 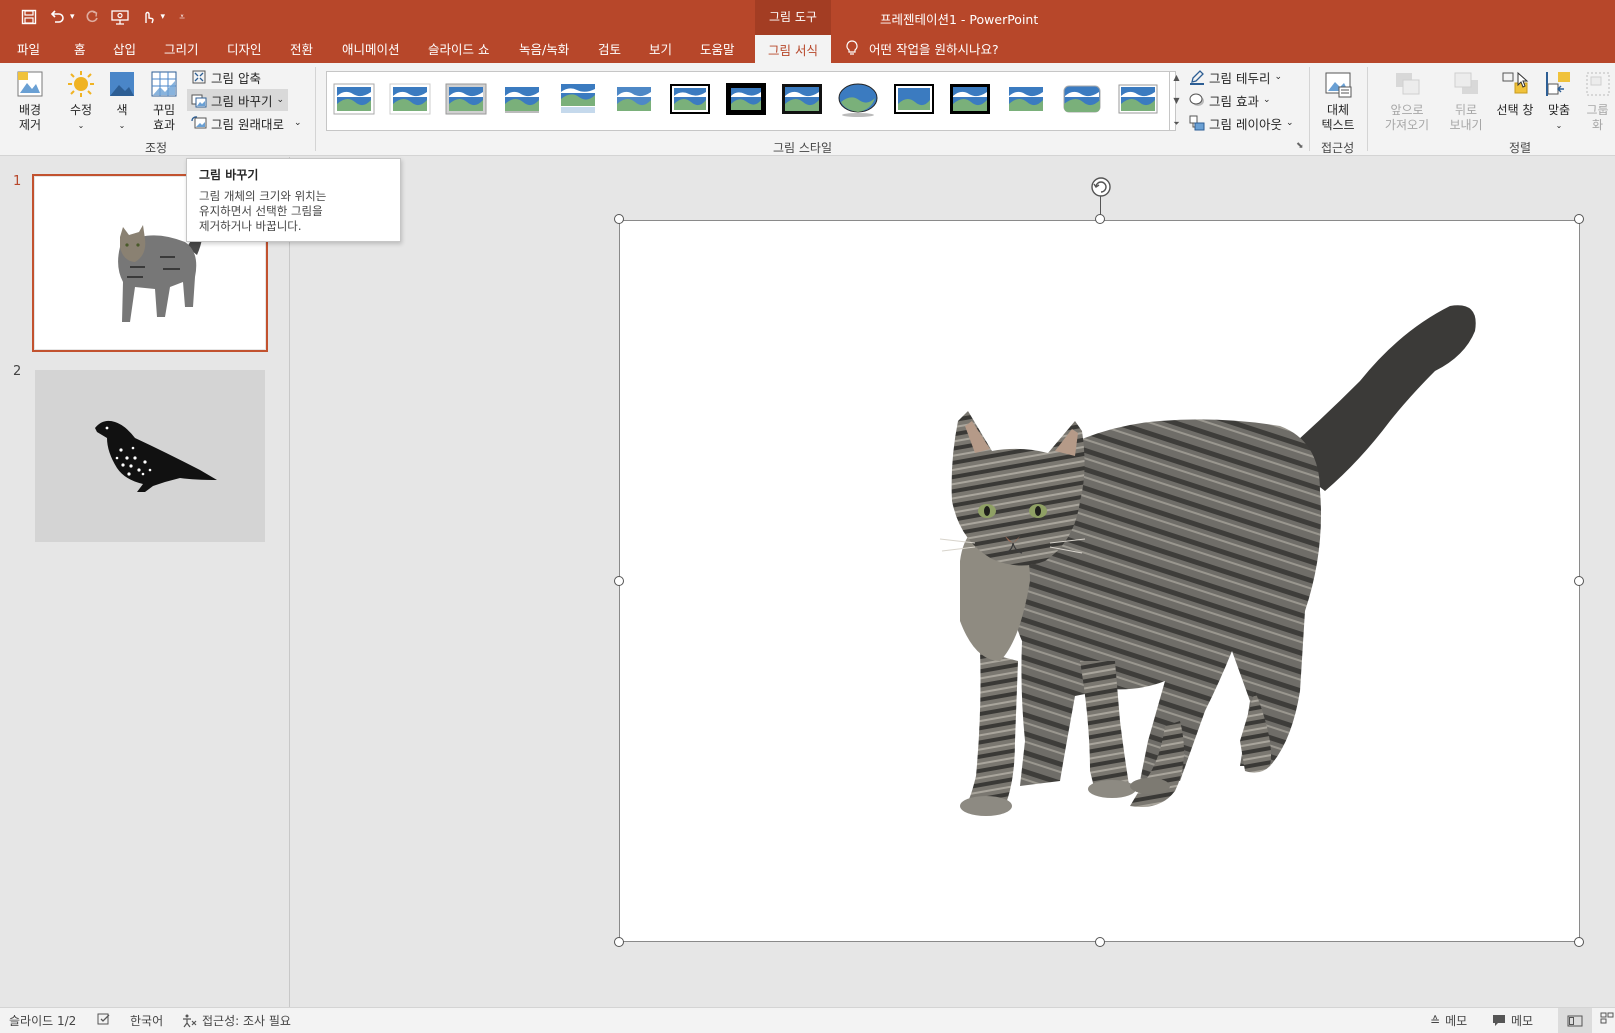 I want to click on group-button: 그룹 화, so click(x=1597, y=101).